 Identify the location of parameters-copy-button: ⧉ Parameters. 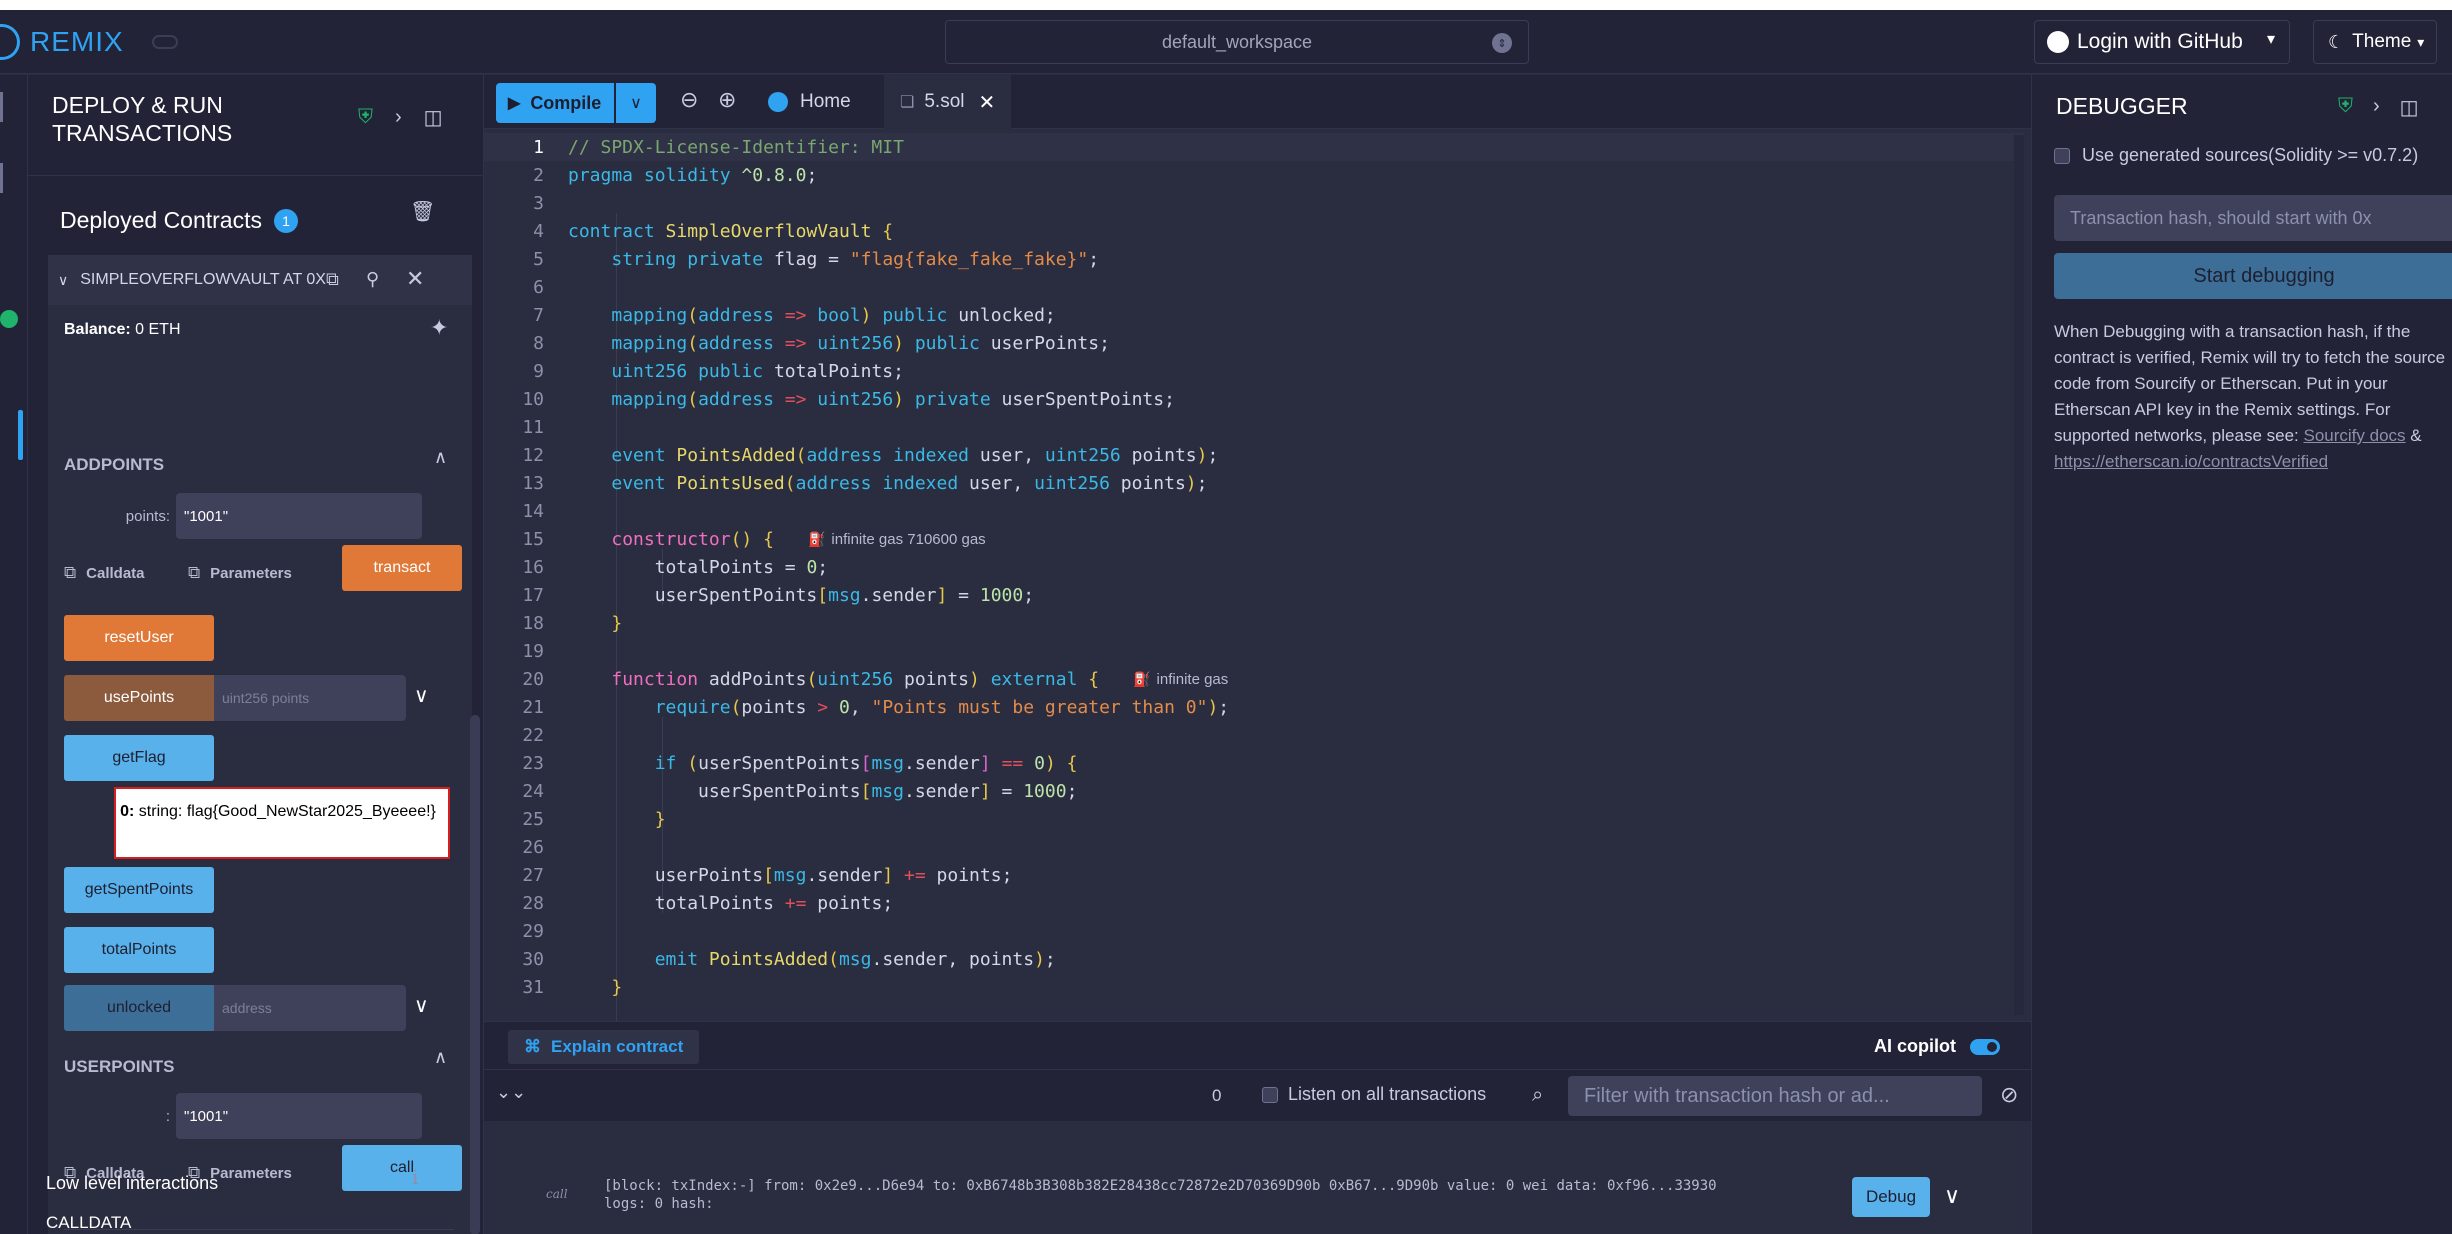
(240, 573).